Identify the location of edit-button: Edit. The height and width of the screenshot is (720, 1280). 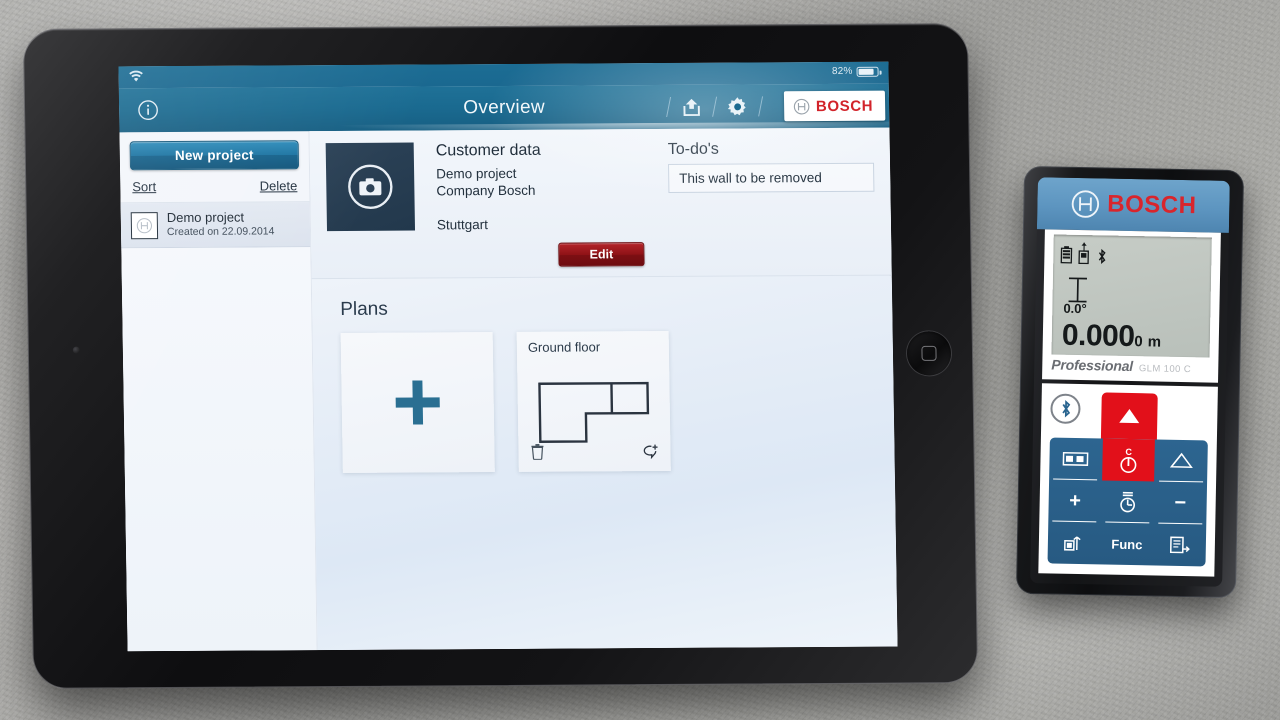
(601, 254).